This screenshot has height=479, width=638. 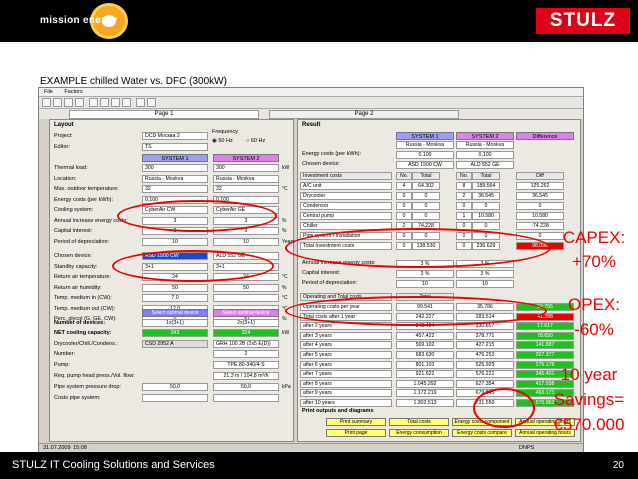 What do you see at coordinates (246, 158) in the screenshot?
I see `system-2-header: SYSTEM 2` at bounding box center [246, 158].